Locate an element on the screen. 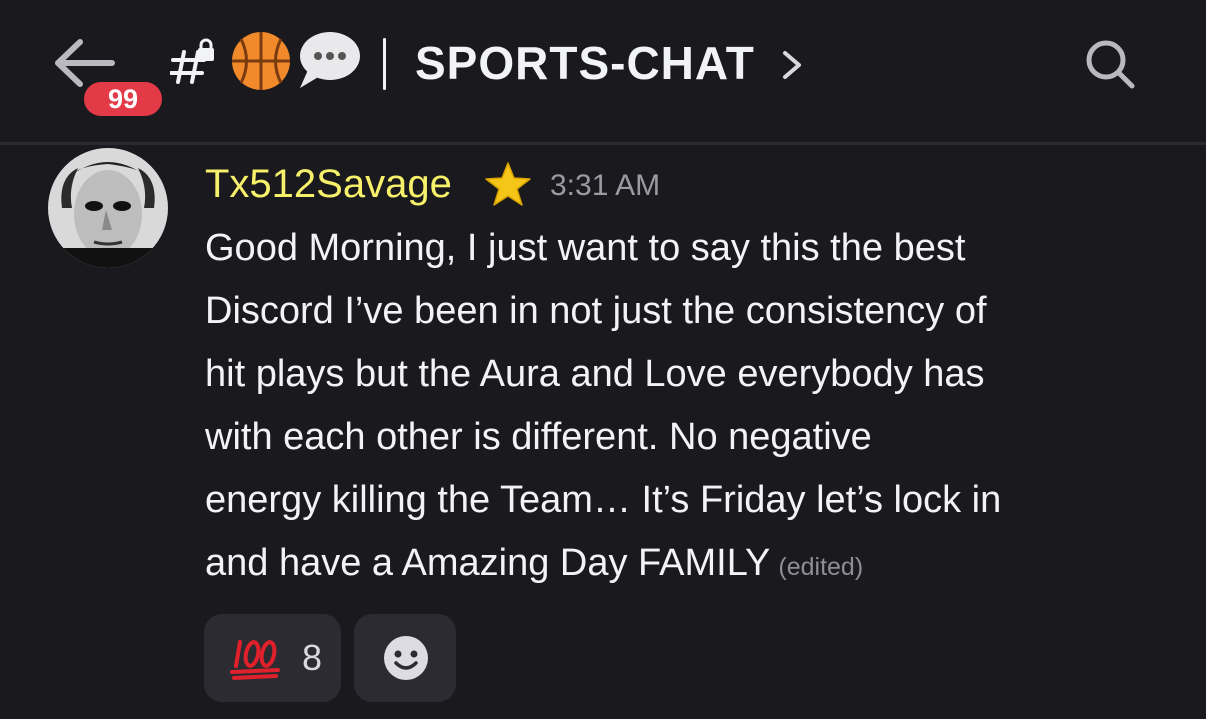 This screenshot has height=719, width=1206. basketball-icon is located at coordinates (261, 61).